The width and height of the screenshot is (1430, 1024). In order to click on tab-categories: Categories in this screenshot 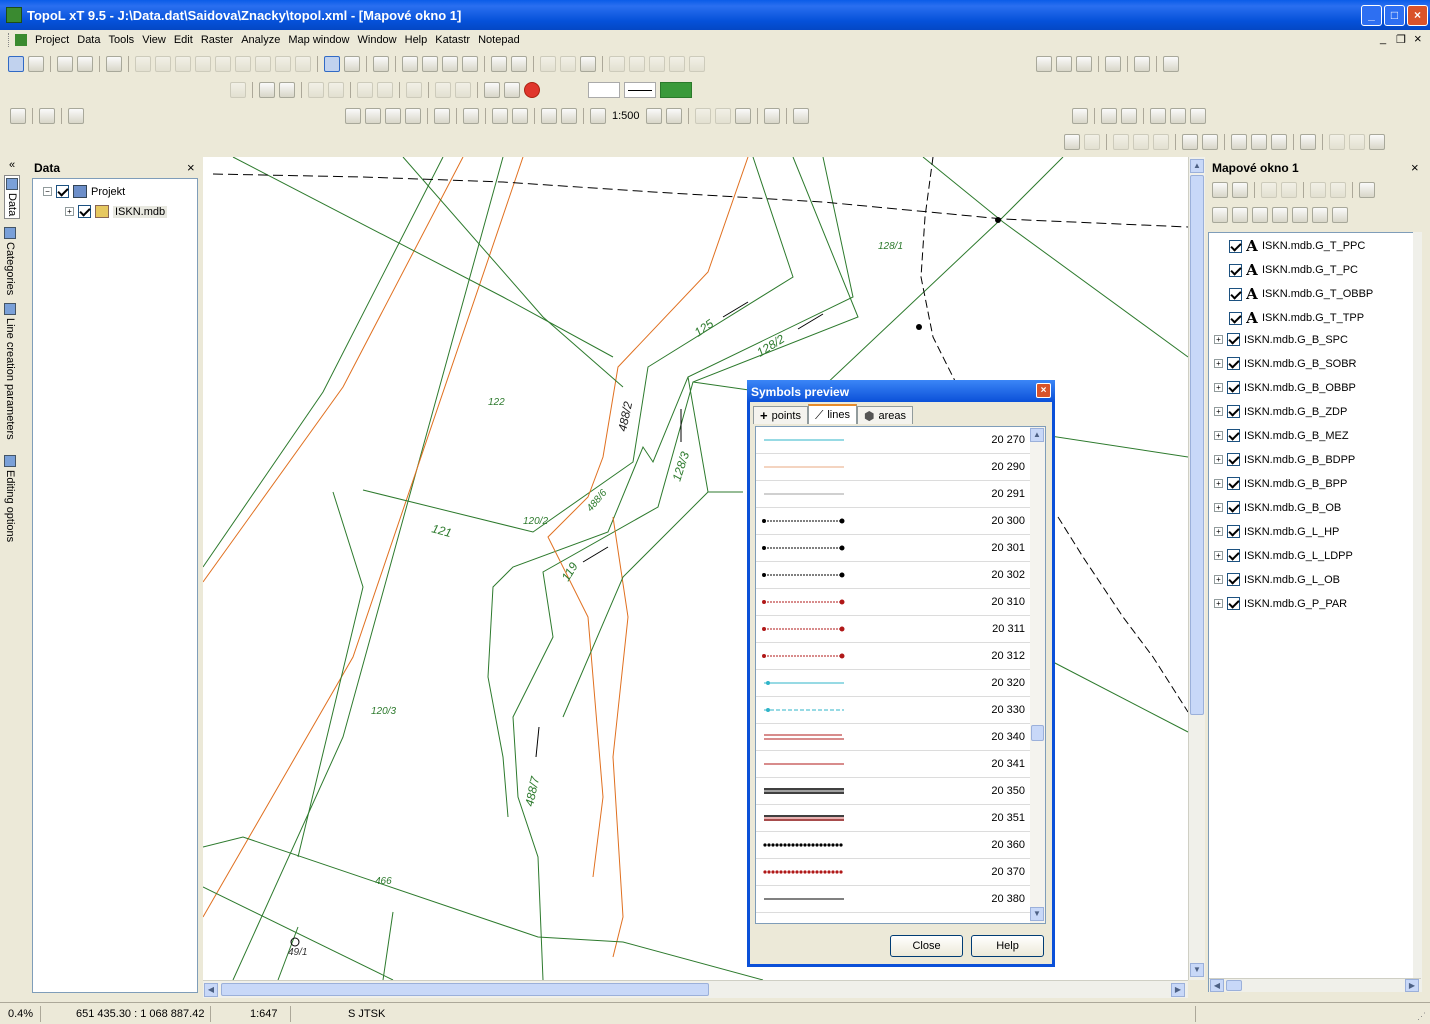, I will do `click(10, 261)`.